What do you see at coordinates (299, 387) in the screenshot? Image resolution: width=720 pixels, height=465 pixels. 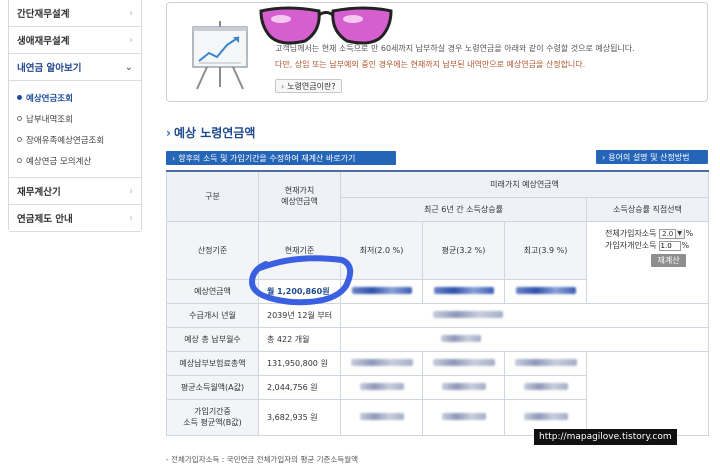 I see `table-cell: 2,044,756 원` at bounding box center [299, 387].